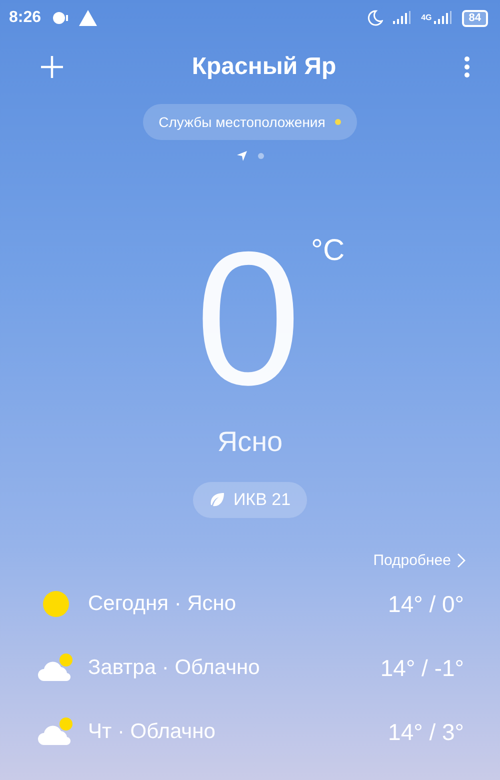  Describe the element at coordinates (248, 319) in the screenshot. I see `current-temperature: 0` at that location.